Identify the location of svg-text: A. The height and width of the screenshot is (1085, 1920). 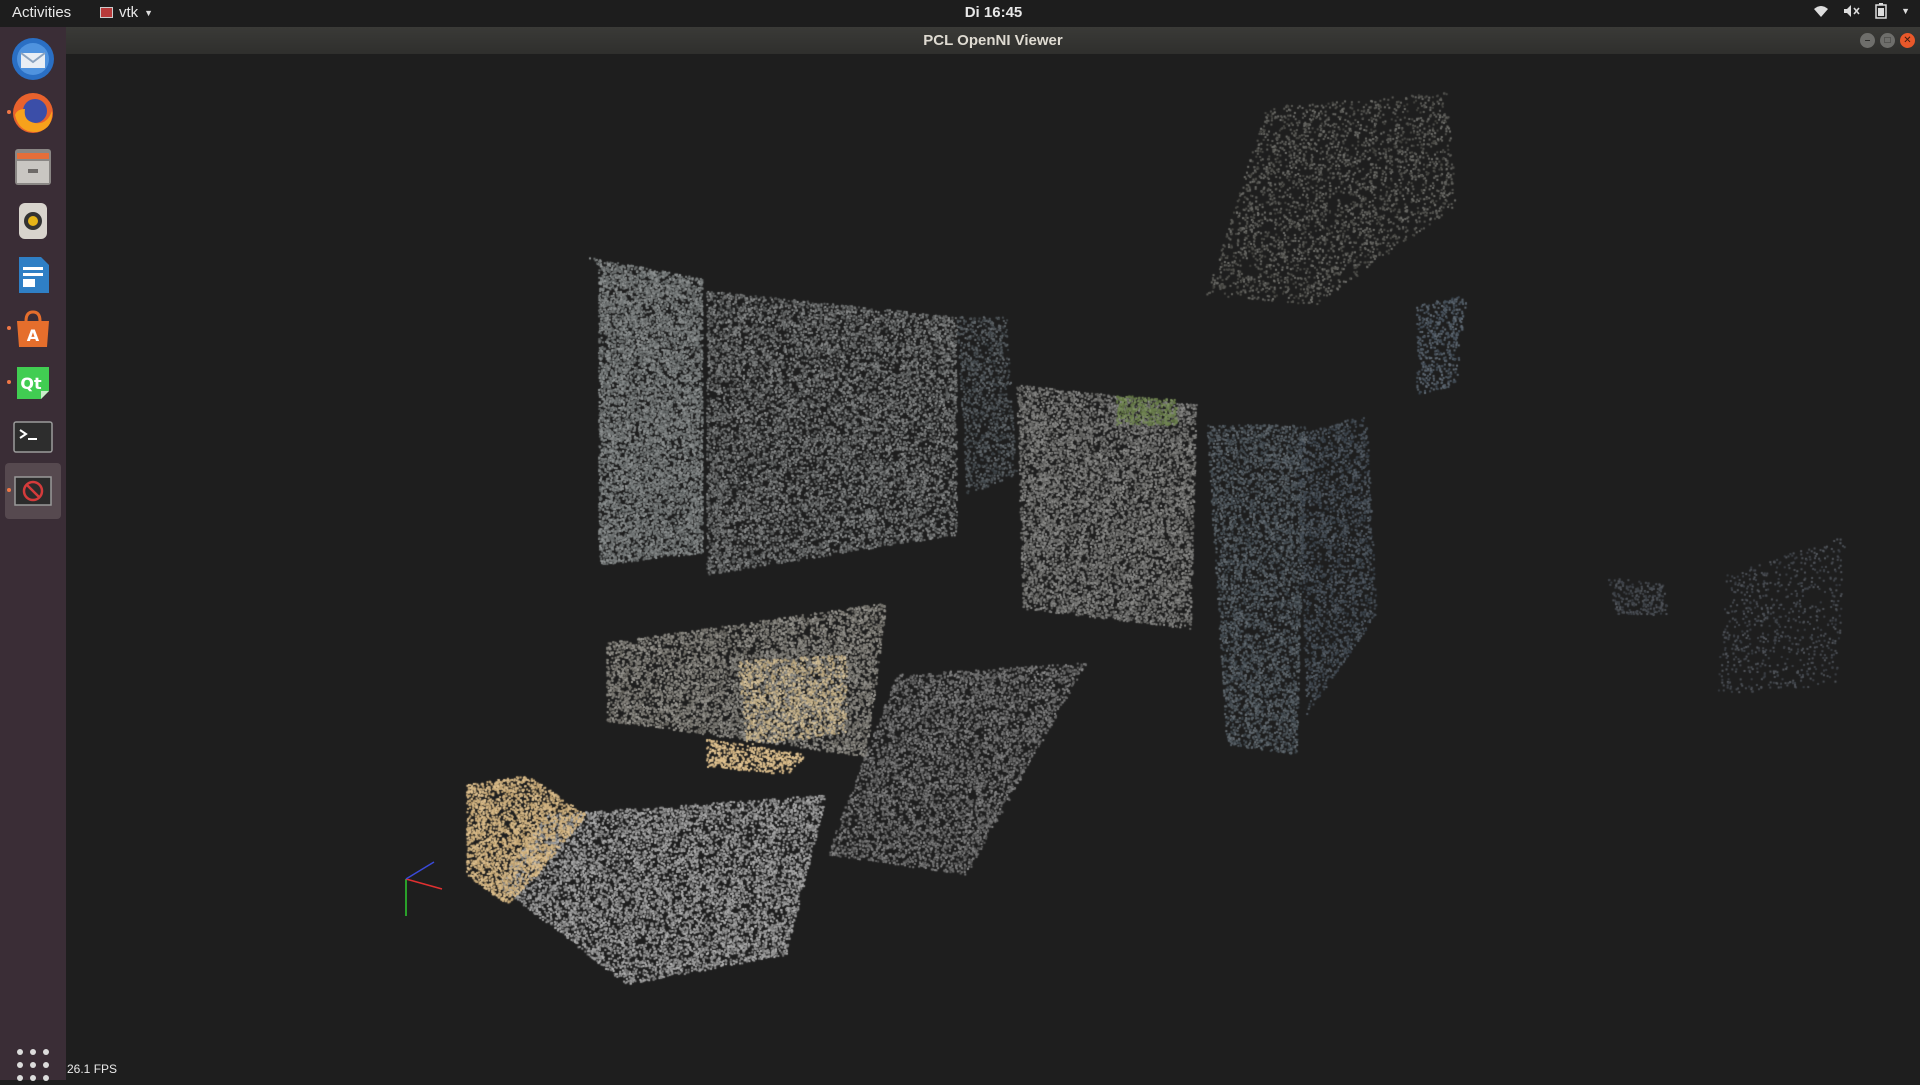
(33, 335).